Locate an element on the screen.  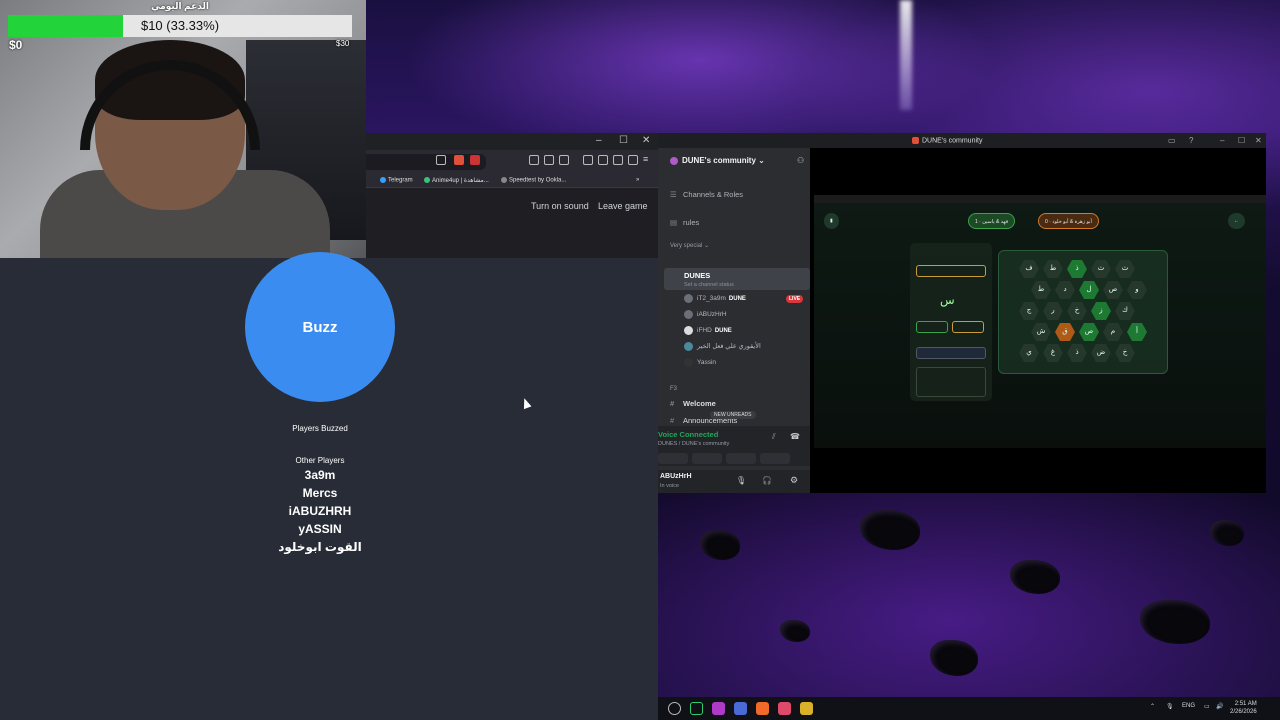
sidebar-icon is located at coordinates (588, 160).